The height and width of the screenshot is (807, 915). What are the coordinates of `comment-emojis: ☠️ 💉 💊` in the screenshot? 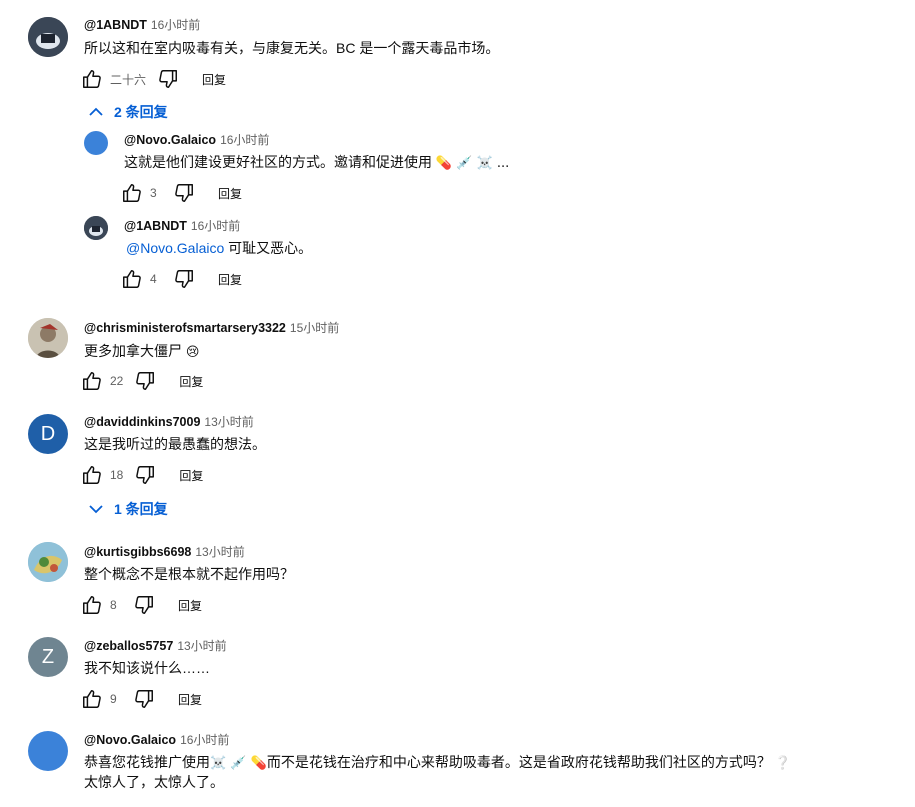 It's located at (238, 763).